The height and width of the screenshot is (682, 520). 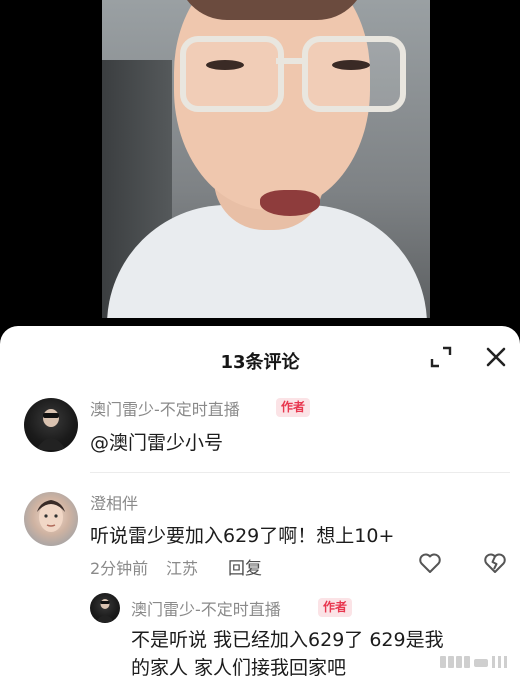 I want to click on comment-username: 澄相伴, so click(x=114, y=502).